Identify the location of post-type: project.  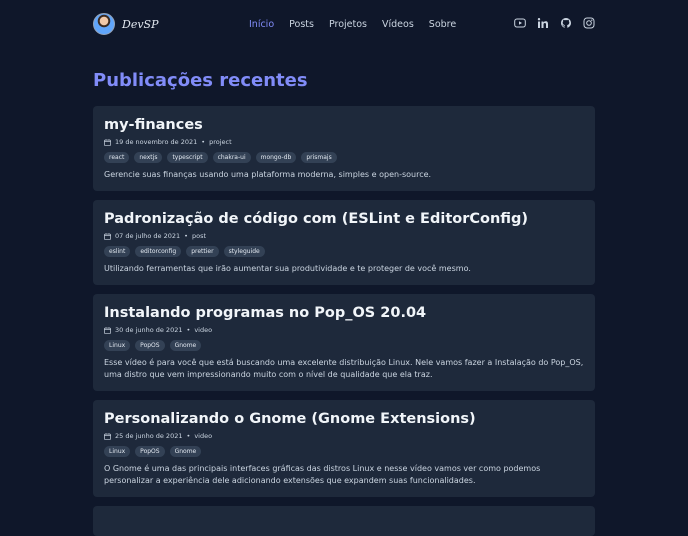
(220, 142).